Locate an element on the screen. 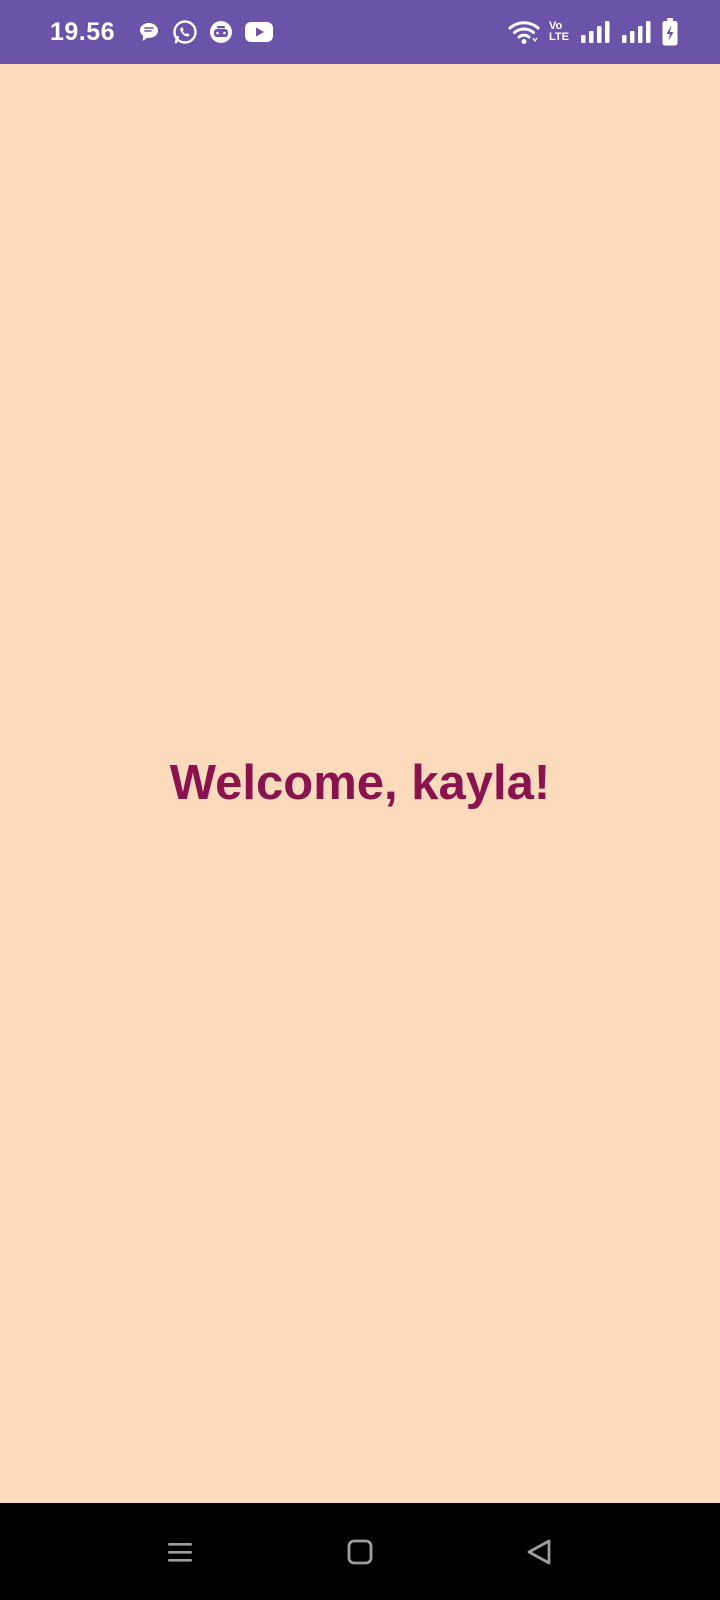 This screenshot has height=1600, width=720. back-icon is located at coordinates (539, 1551).